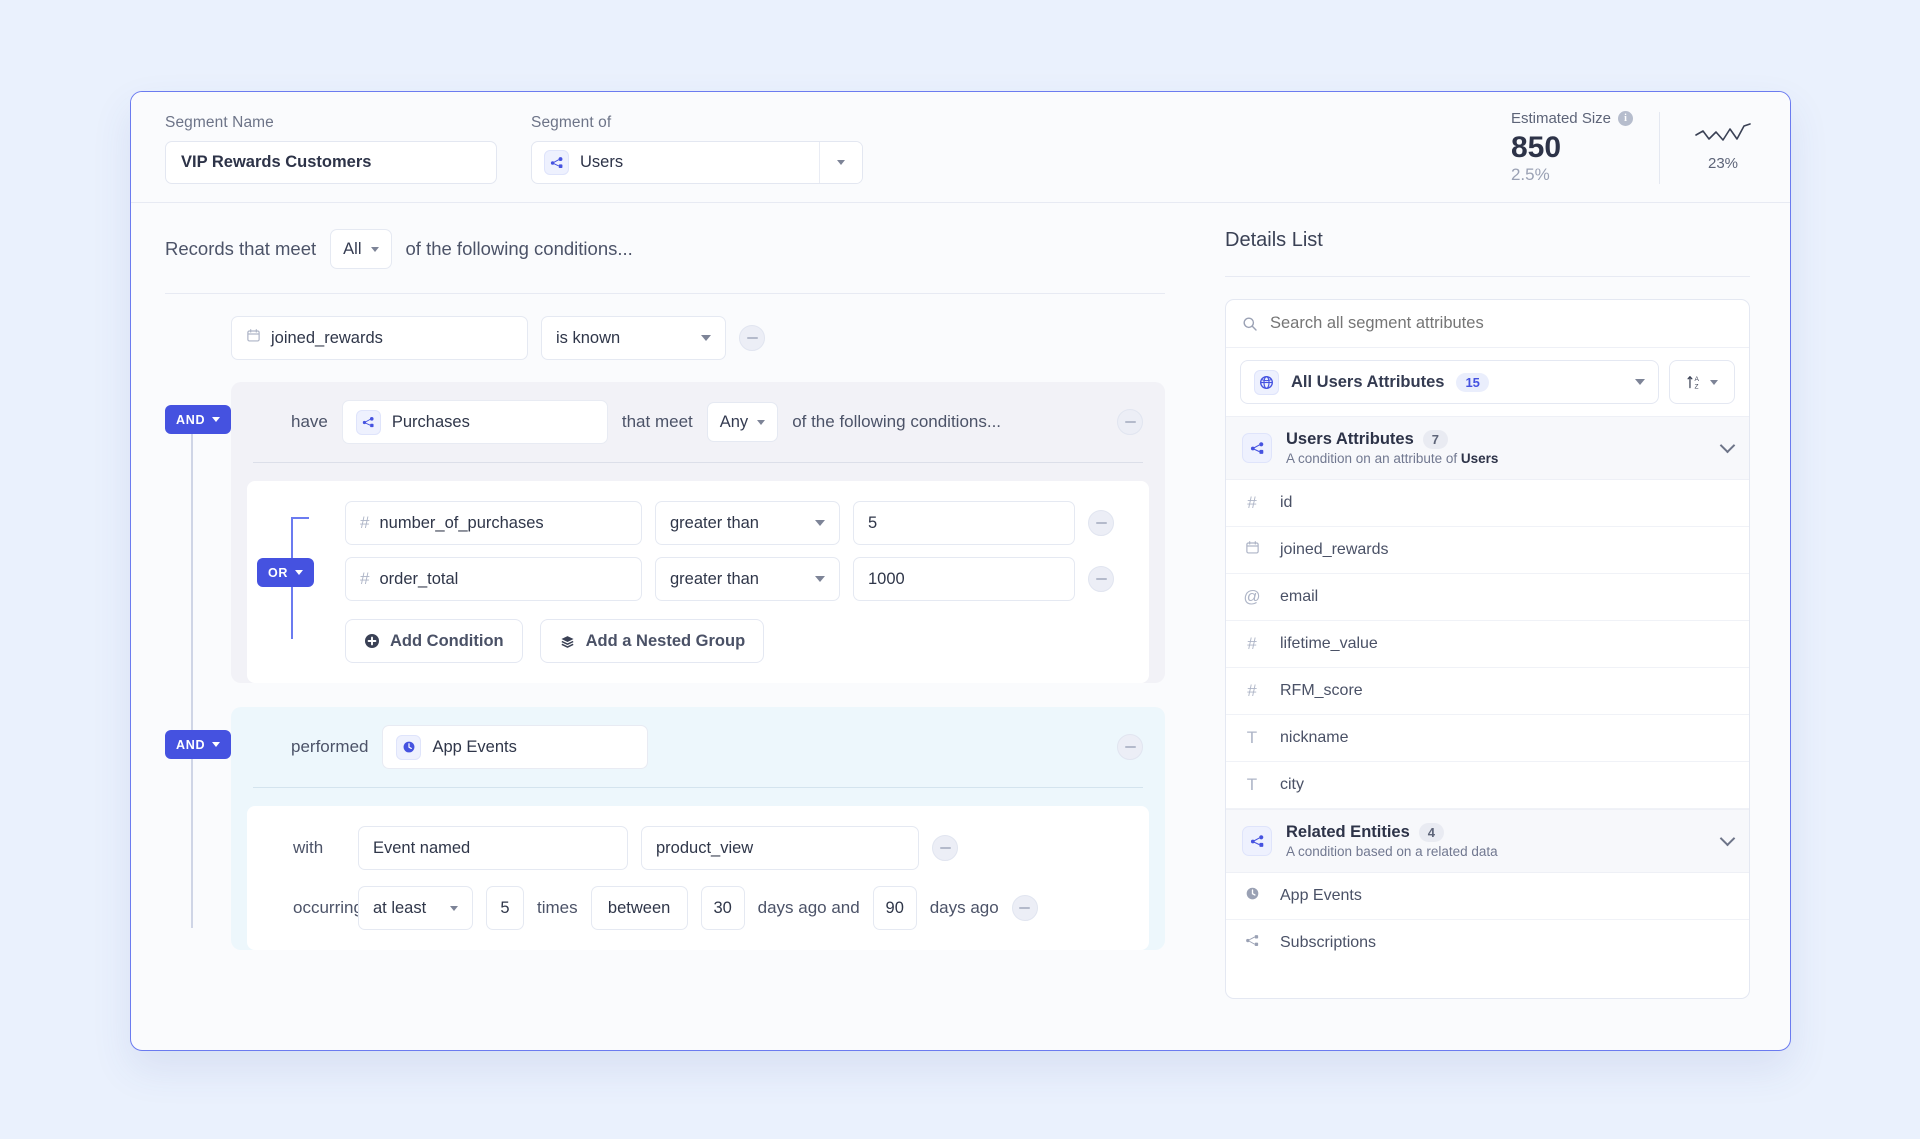 The width and height of the screenshot is (1920, 1139). What do you see at coordinates (964, 579) in the screenshot?
I see `purchases-value-input-2: 1000` at bounding box center [964, 579].